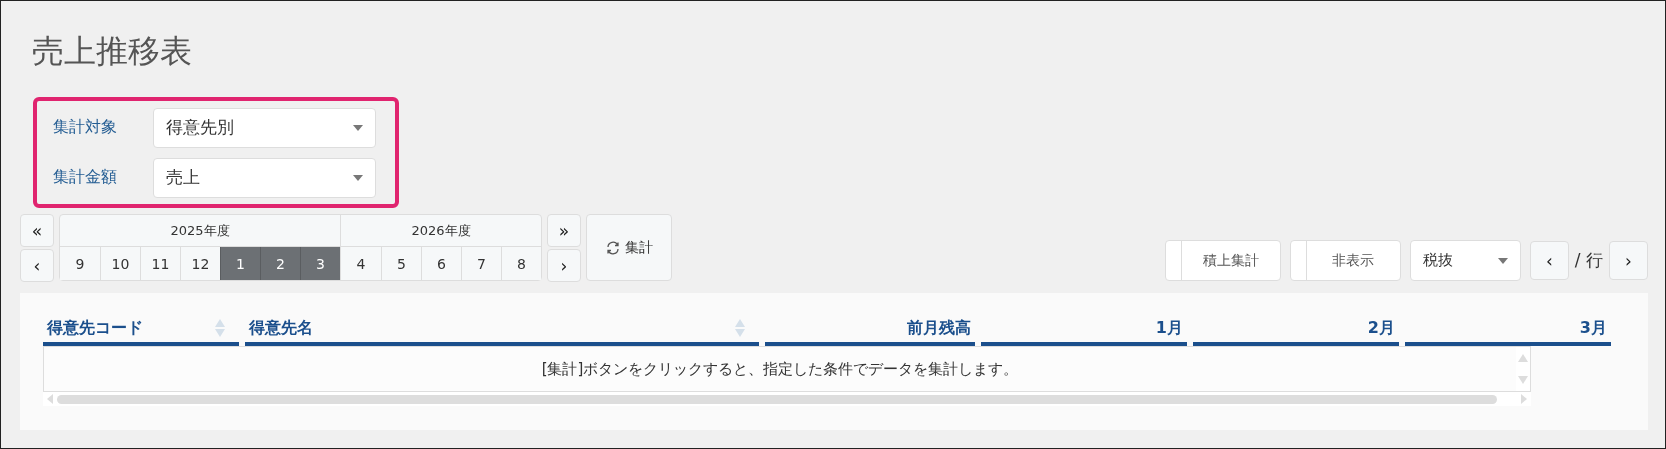 This screenshot has height=449, width=1666. What do you see at coordinates (1465, 260) in the screenshot?
I see `tax-select: 税抜` at bounding box center [1465, 260].